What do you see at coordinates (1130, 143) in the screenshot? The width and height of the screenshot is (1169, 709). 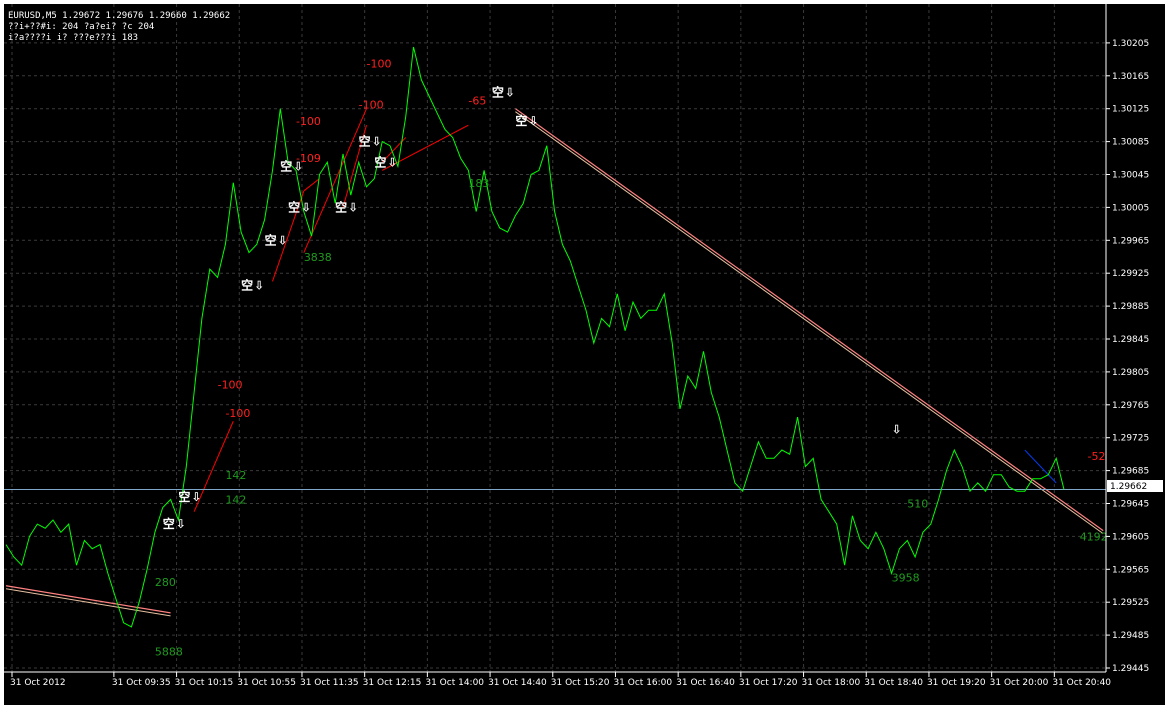 I see `price-tick-label: 1.30085` at bounding box center [1130, 143].